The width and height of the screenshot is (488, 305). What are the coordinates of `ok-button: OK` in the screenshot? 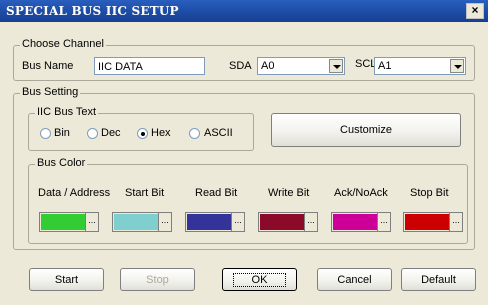 It's located at (259, 279).